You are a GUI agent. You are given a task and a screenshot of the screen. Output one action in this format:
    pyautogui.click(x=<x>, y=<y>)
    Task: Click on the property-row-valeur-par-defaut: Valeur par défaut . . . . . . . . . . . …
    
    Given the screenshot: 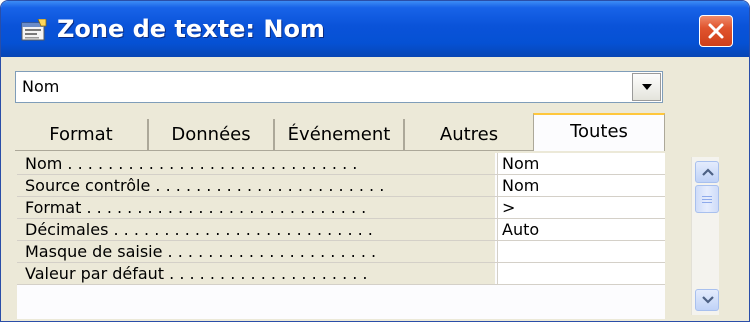 What is the action you would take?
    pyautogui.click(x=341, y=274)
    